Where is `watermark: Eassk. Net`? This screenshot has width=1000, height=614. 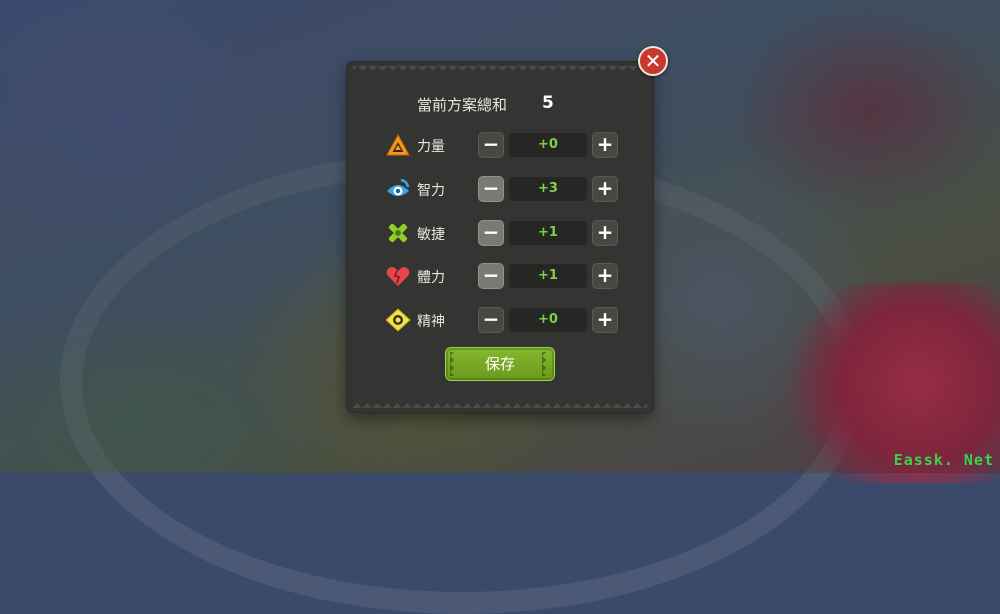 watermark: Eassk. Net is located at coordinates (943, 460).